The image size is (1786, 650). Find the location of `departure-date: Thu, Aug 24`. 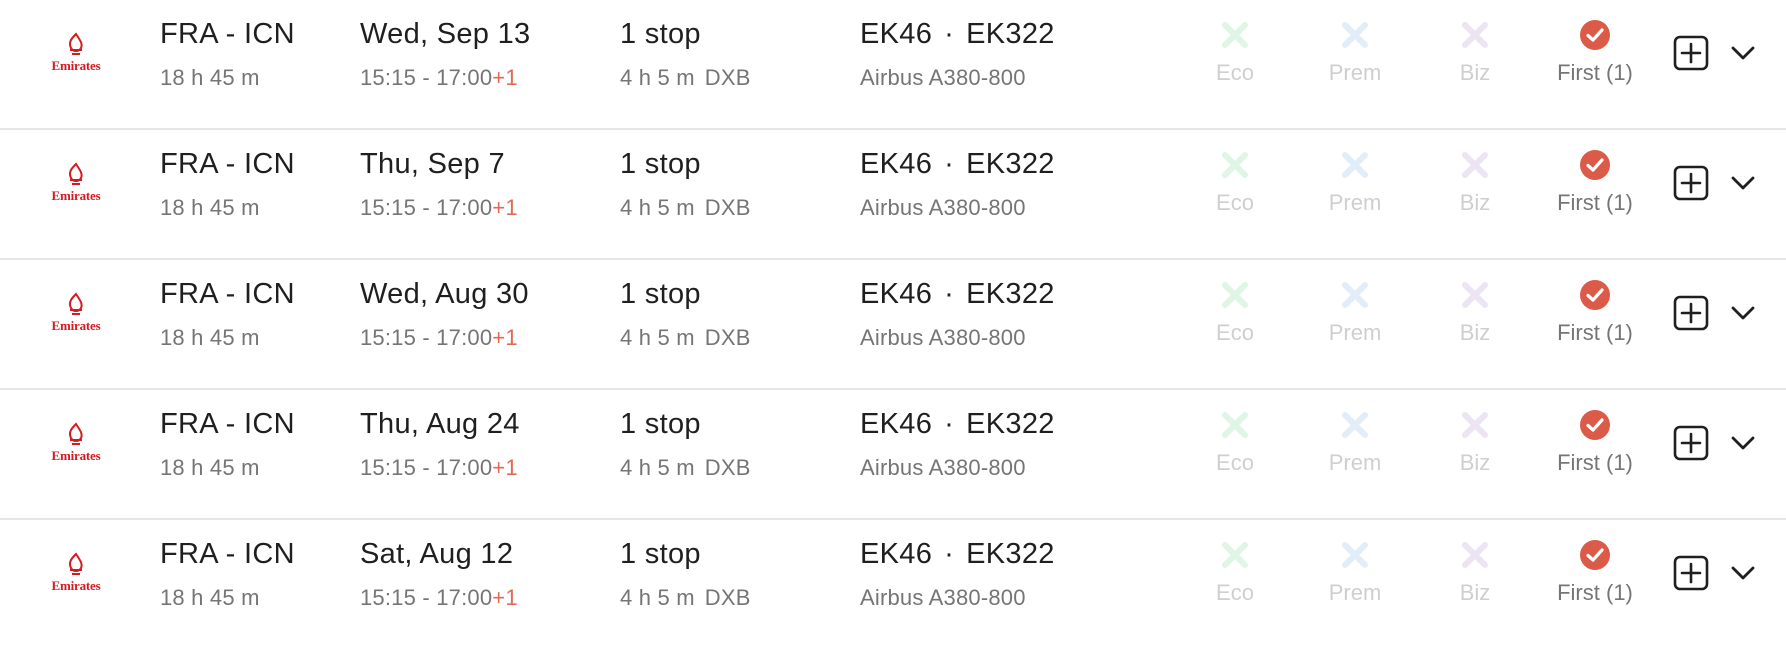

departure-date: Thu, Aug 24 is located at coordinates (440, 424).